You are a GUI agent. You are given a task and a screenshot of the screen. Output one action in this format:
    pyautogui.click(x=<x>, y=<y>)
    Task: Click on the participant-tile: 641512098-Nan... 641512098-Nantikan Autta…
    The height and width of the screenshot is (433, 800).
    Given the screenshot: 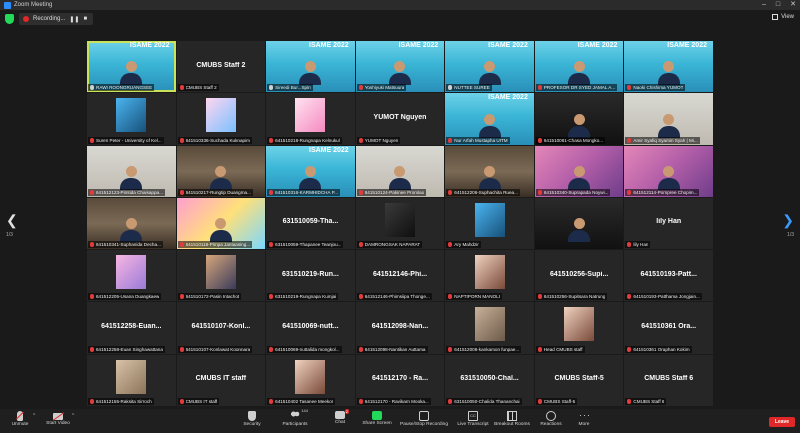 What is the action you would take?
    pyautogui.click(x=400, y=328)
    